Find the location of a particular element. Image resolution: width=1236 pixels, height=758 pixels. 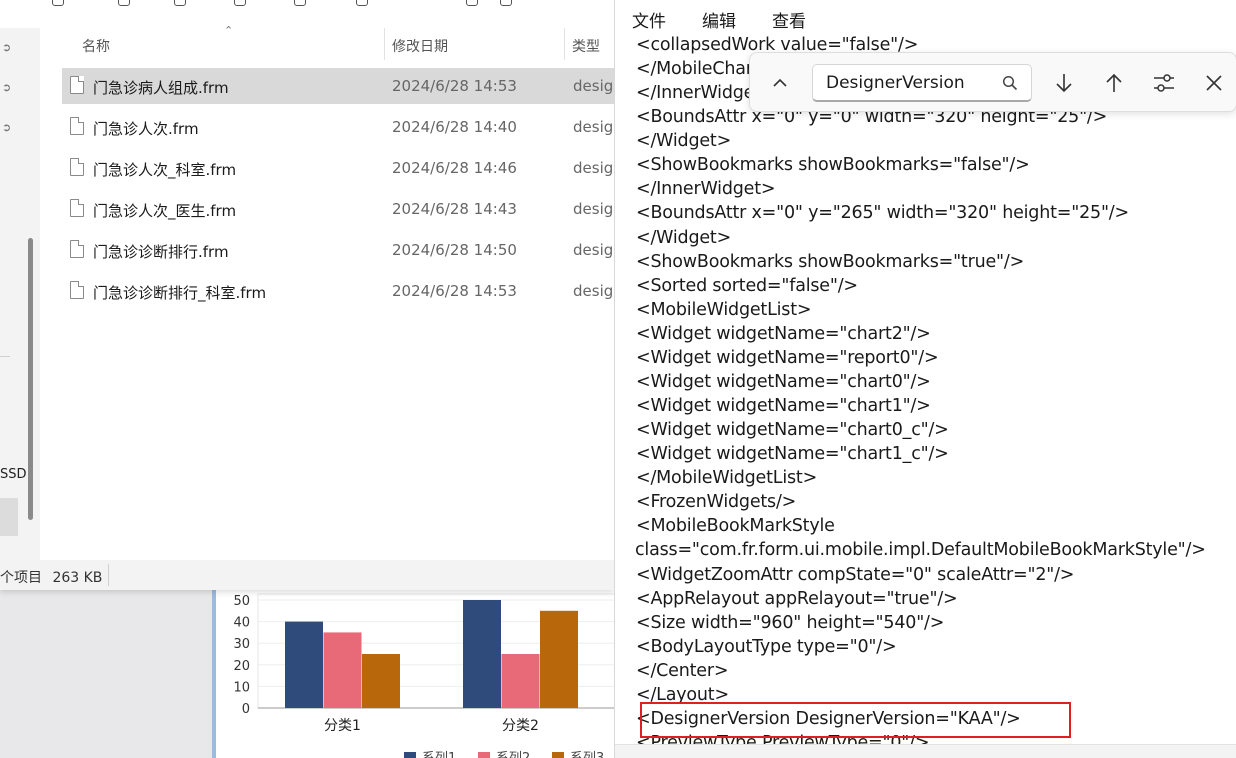

file-name: 门急诊诊断排行.frm is located at coordinates (161, 252).